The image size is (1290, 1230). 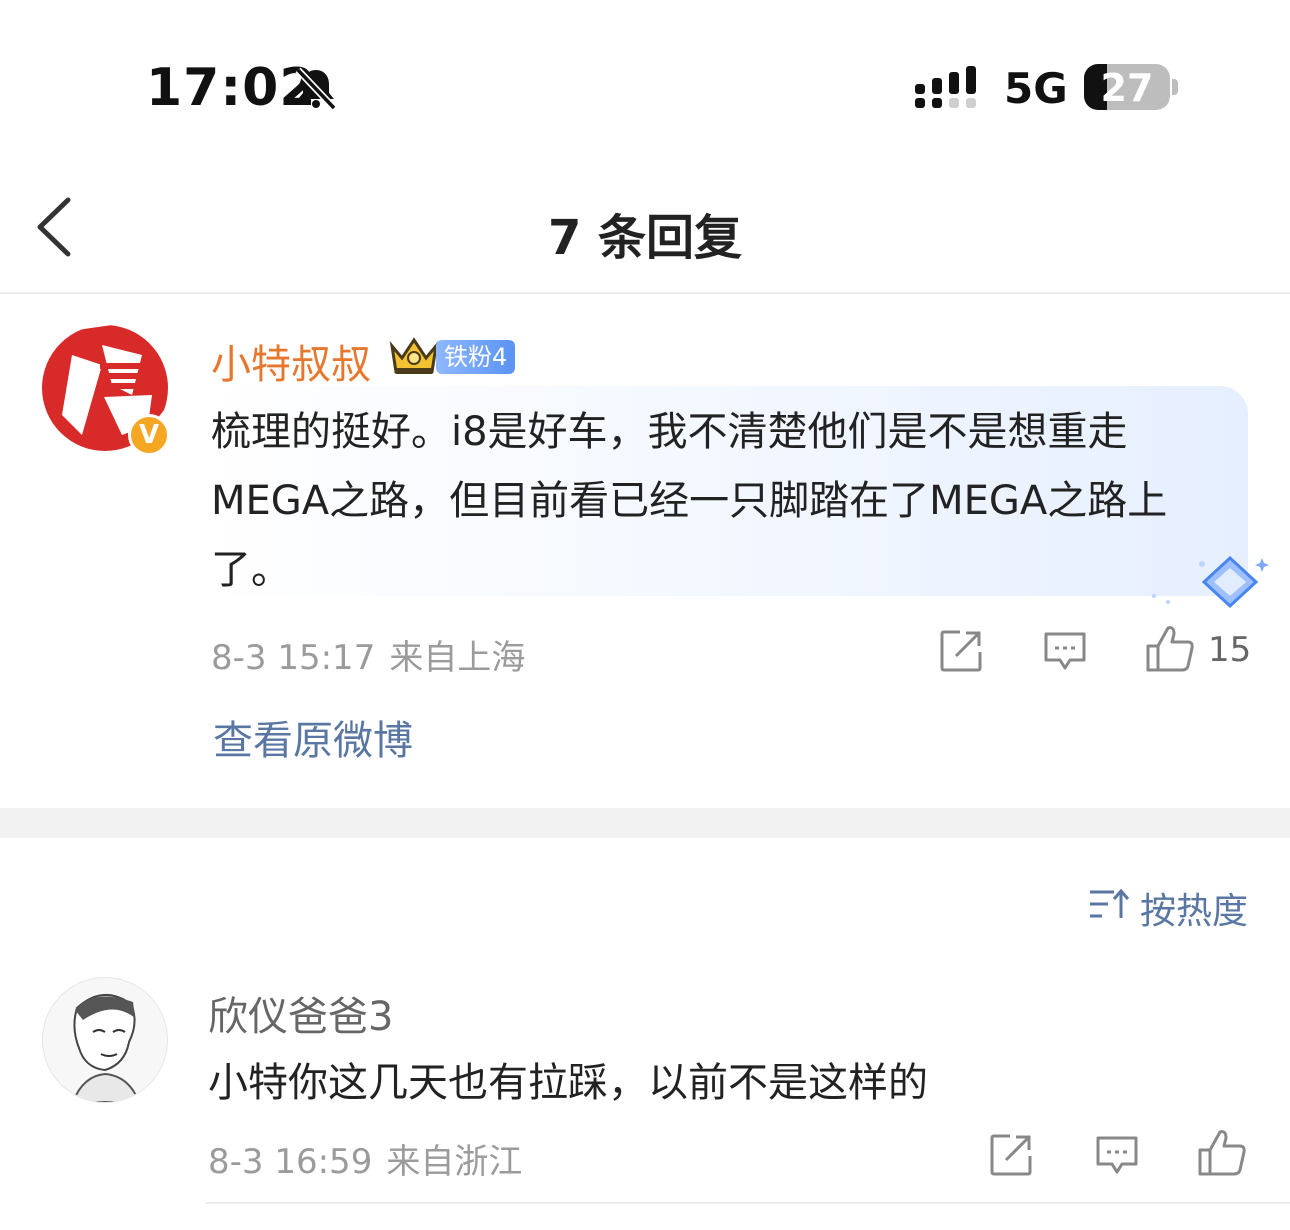 What do you see at coordinates (290, 1162) in the screenshot?
I see `comment-date: 8-3 16:59` at bounding box center [290, 1162].